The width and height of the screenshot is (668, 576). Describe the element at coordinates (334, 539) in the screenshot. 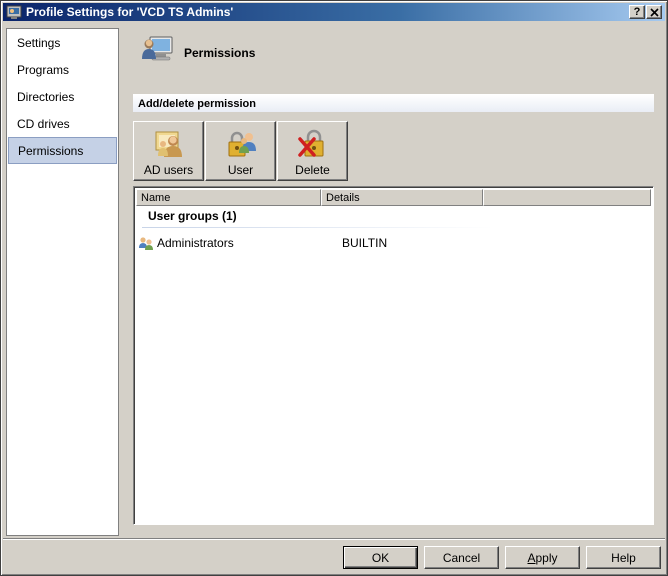

I see `button-bar-separator` at that location.